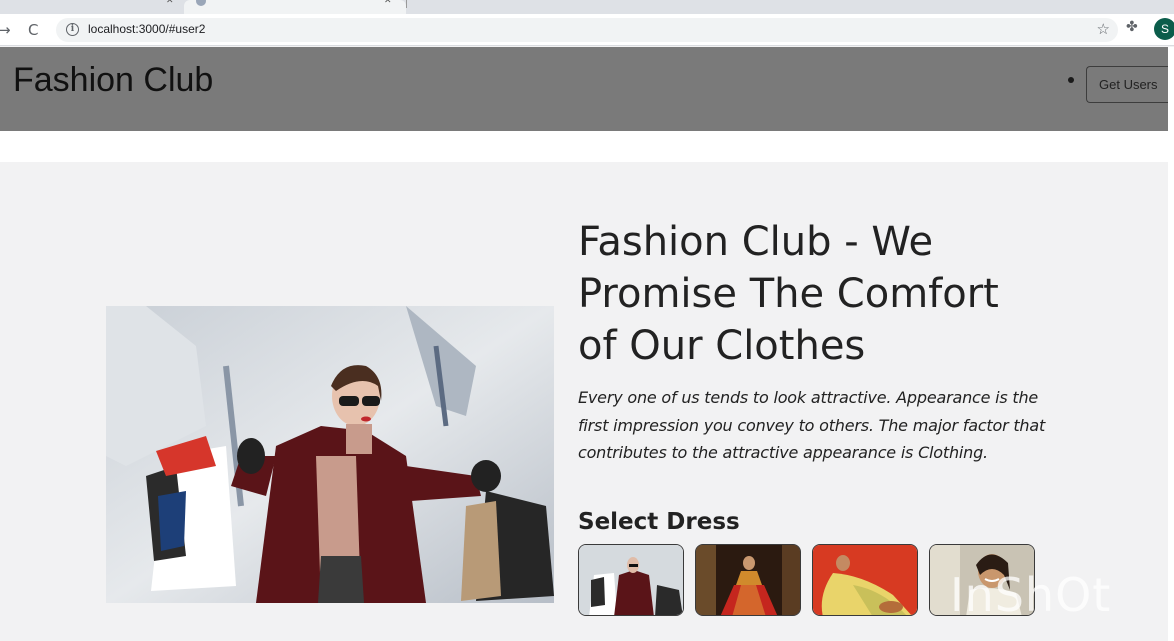 This screenshot has height=641, width=1174. I want to click on tab-separator, so click(406, 4).